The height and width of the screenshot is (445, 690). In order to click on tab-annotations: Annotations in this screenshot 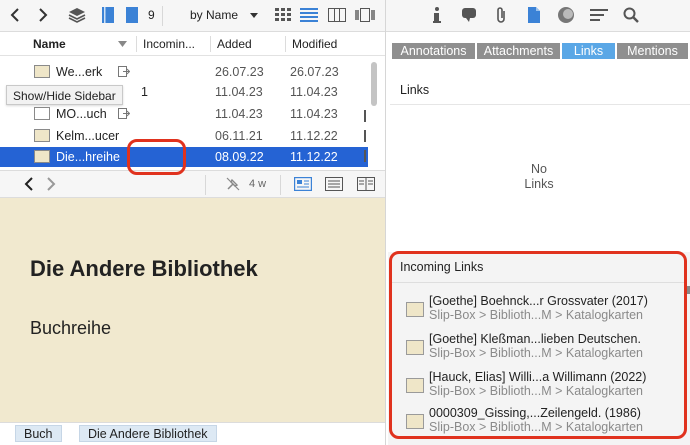, I will do `click(433, 51)`.